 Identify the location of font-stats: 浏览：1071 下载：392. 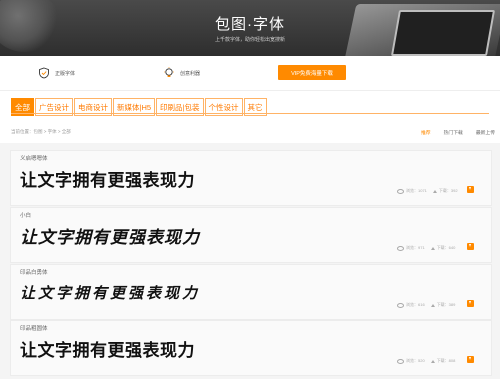
(427, 191).